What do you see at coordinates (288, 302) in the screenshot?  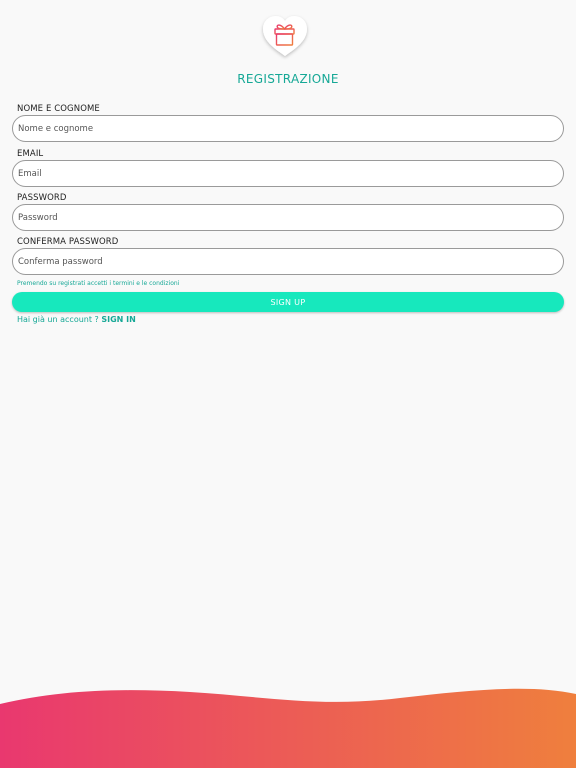 I see `sign-up-button: SIGN UP` at bounding box center [288, 302].